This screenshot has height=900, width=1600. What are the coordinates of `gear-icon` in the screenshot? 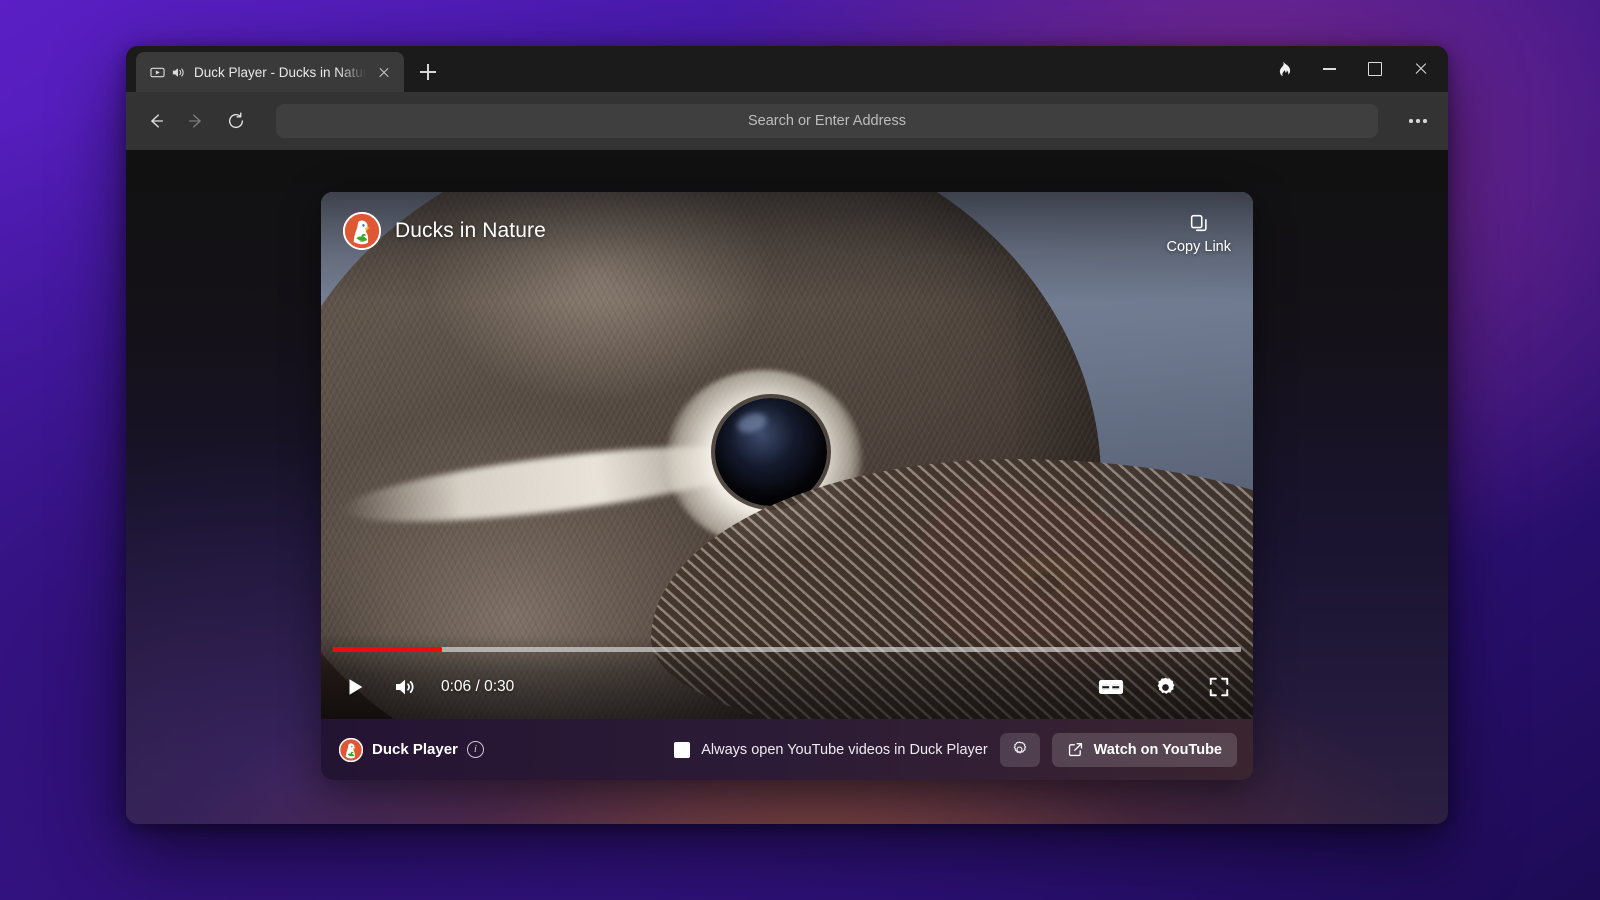 It's located at (1019, 749).